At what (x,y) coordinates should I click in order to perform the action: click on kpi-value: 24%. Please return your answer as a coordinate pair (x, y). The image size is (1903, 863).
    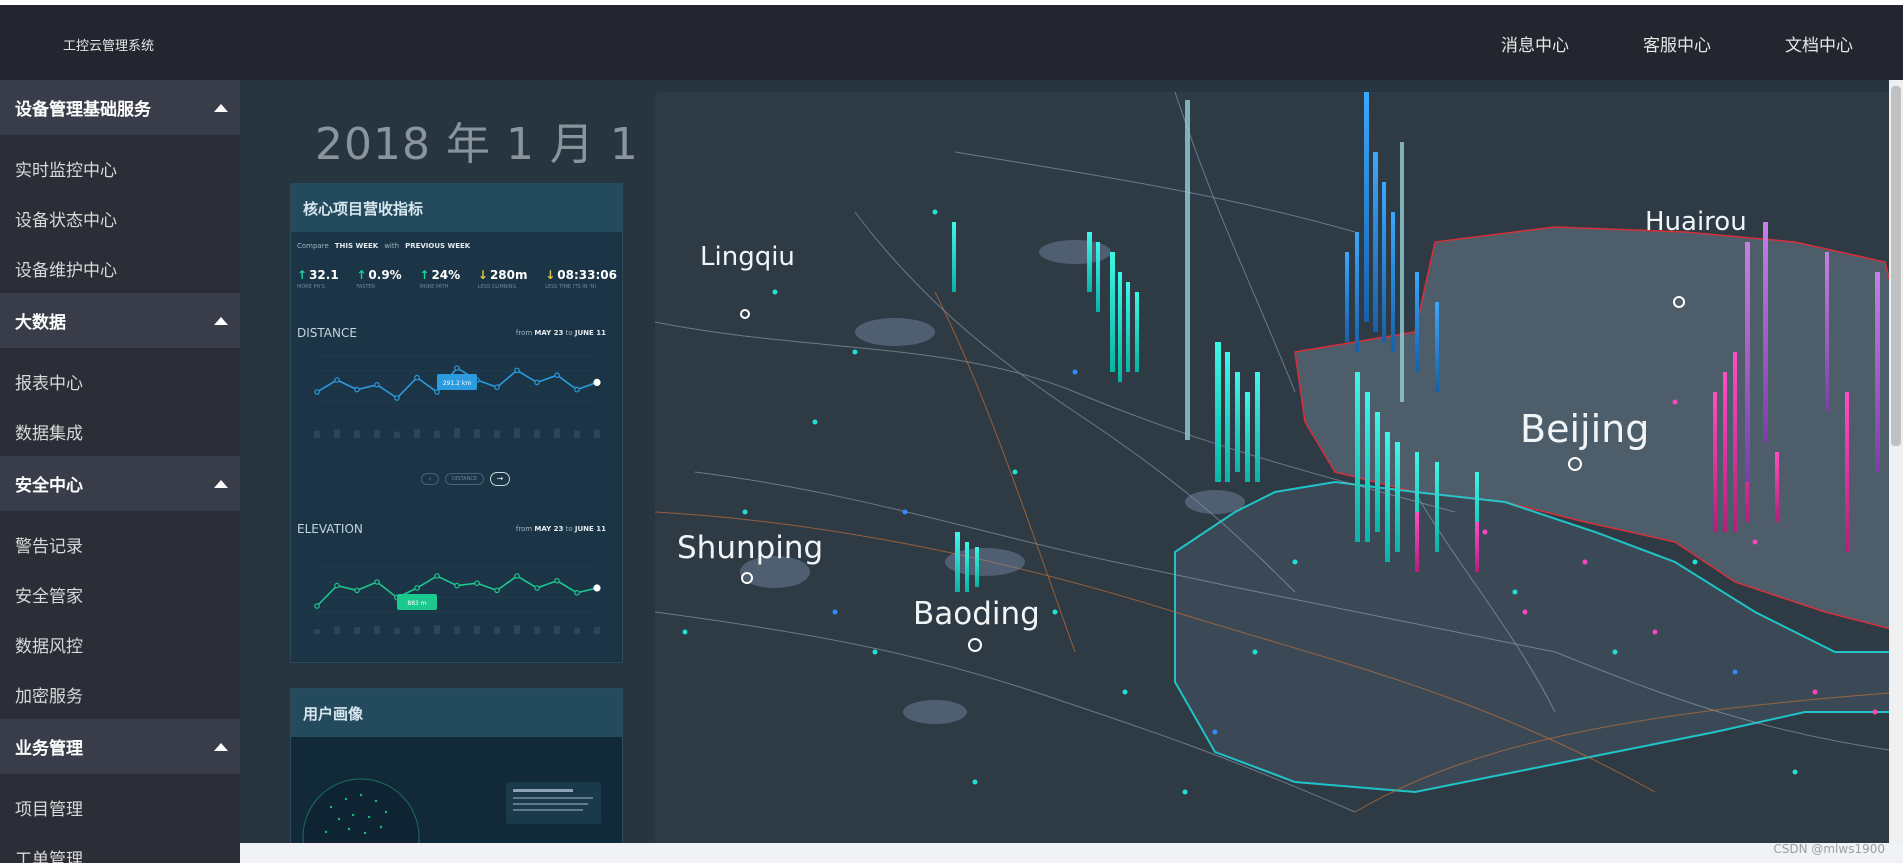
    Looking at the image, I should click on (446, 275).